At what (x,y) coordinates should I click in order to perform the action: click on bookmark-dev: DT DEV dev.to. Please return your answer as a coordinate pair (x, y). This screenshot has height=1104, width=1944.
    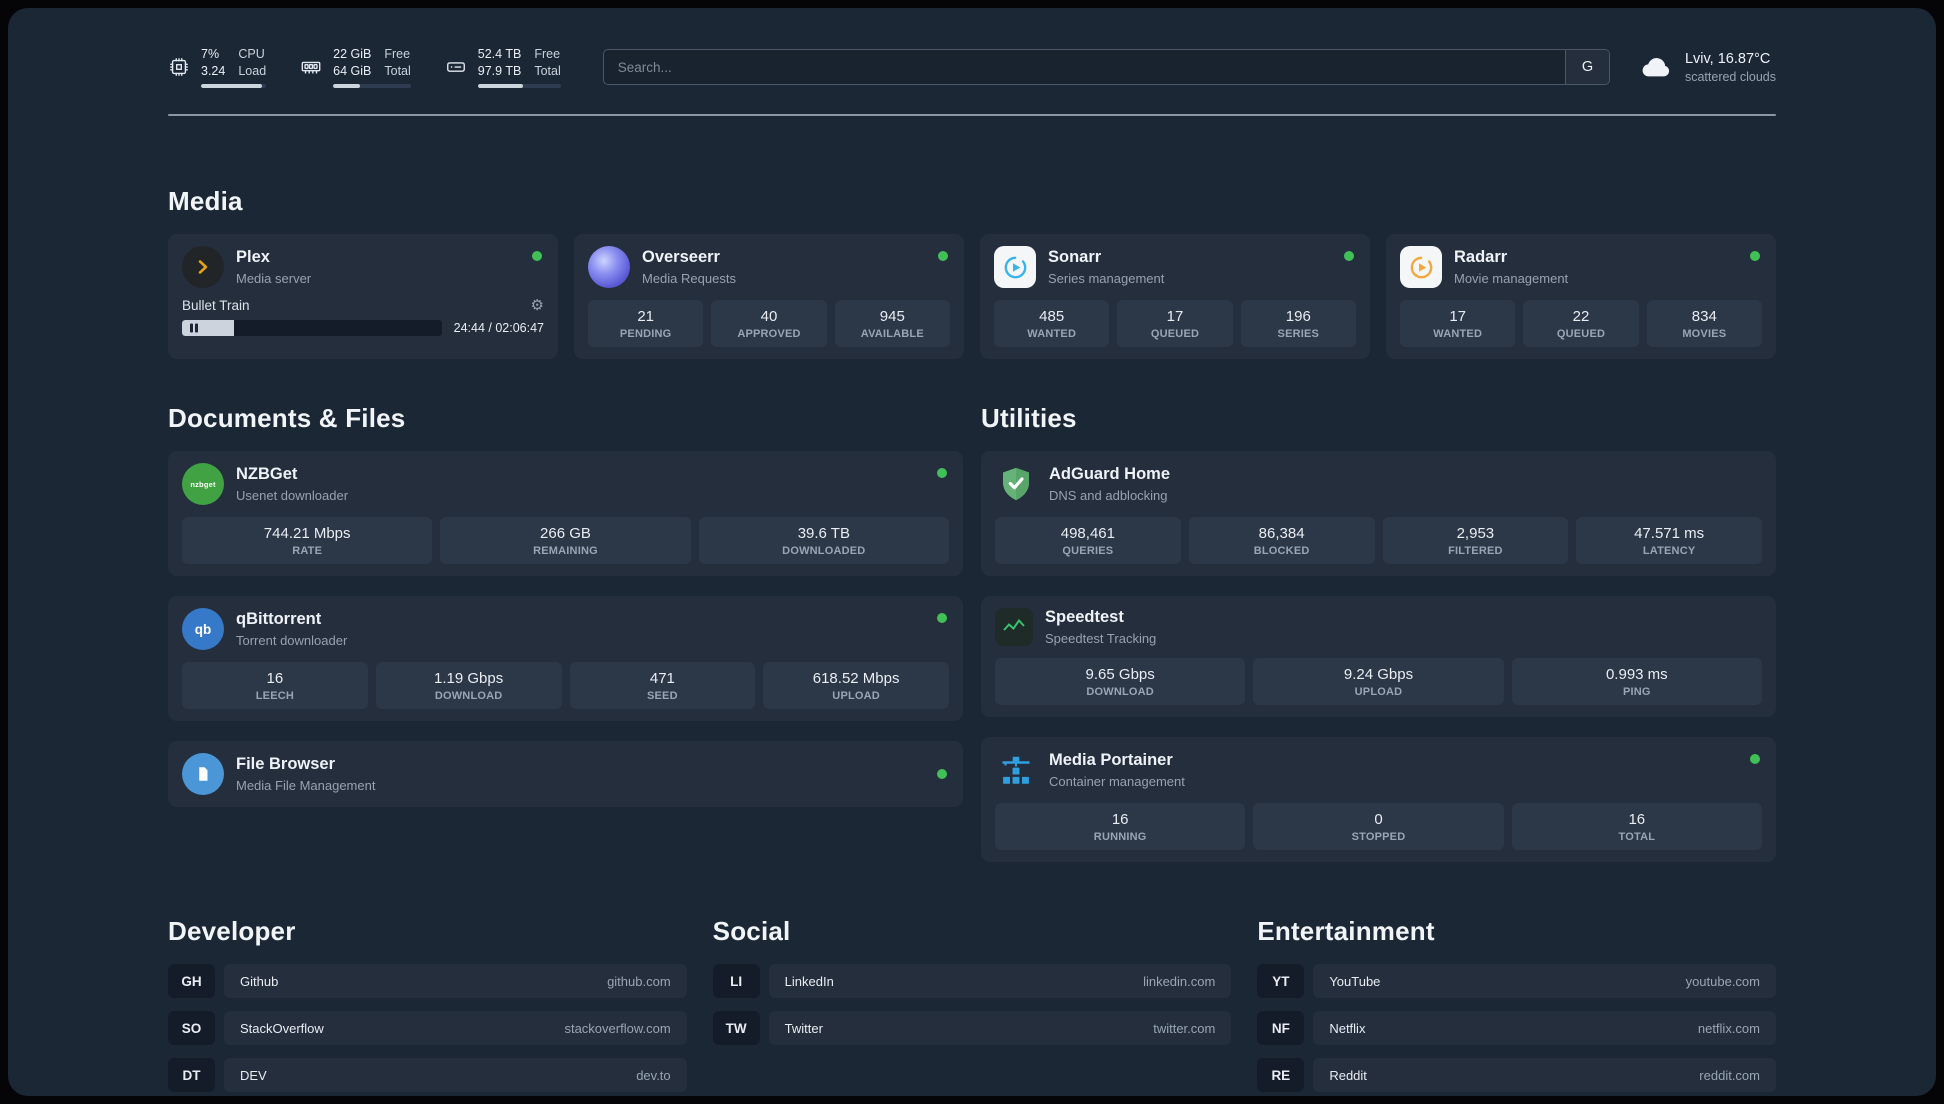
    Looking at the image, I should click on (427, 1075).